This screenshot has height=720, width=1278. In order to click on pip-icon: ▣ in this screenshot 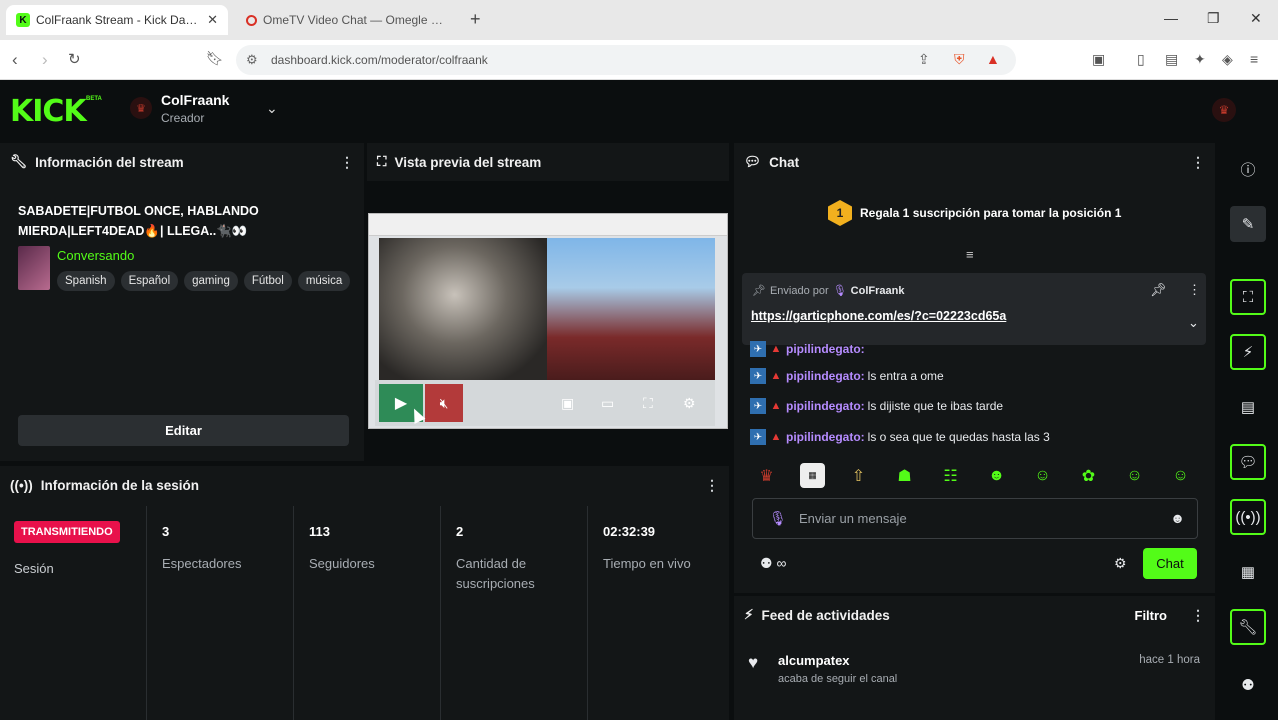, I will do `click(567, 403)`.